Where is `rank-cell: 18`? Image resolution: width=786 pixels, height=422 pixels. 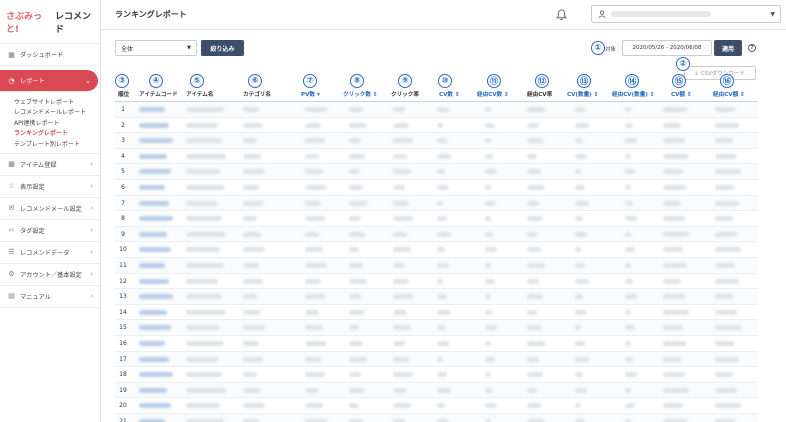
rank-cell: 18 is located at coordinates (123, 375).